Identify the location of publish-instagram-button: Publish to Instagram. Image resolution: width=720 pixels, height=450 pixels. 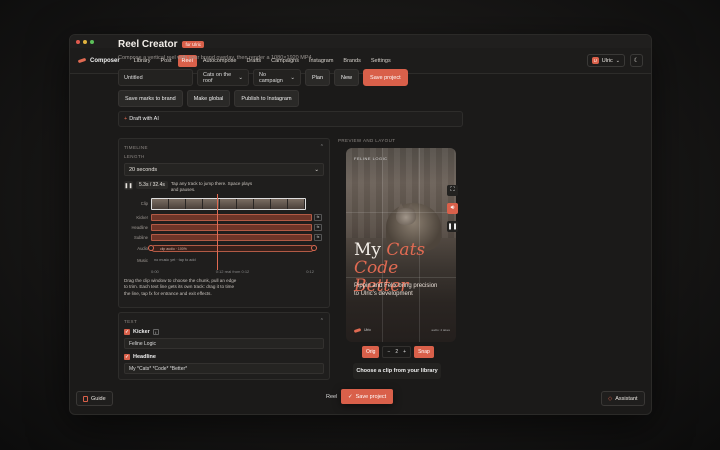
(266, 98).